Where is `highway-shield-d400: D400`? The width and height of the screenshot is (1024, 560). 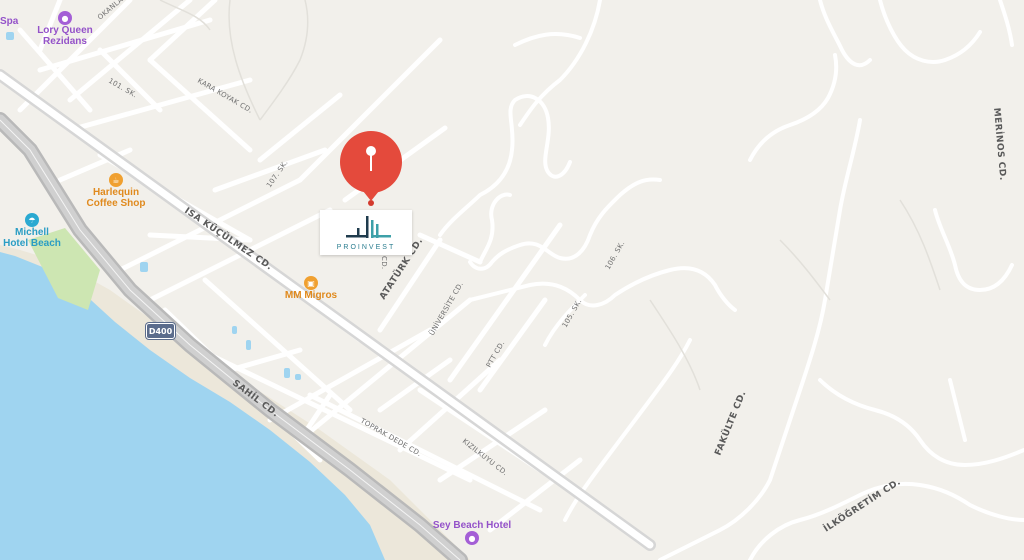
highway-shield-d400: D400 is located at coordinates (160, 331).